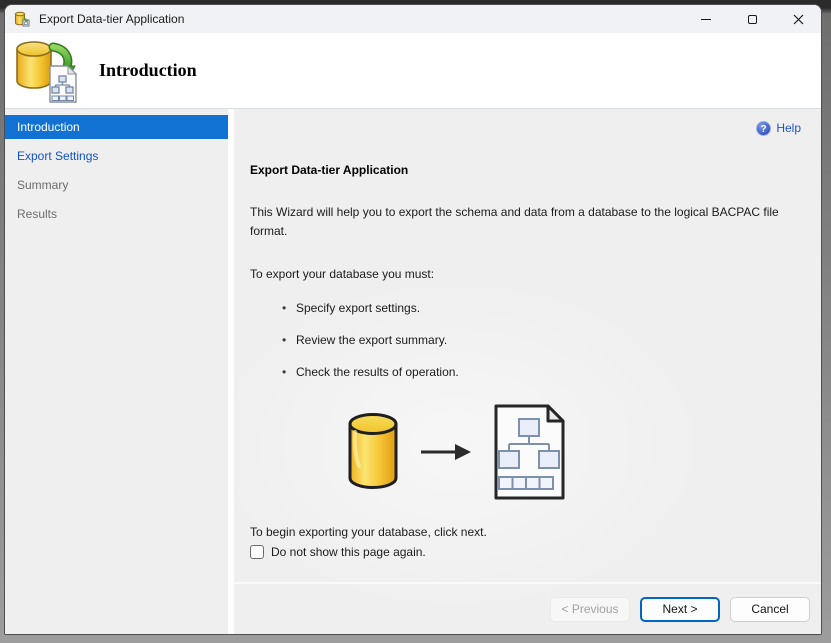 This screenshot has width=831, height=643. I want to click on titlebar: Export Data-tier Application, so click(413, 19).